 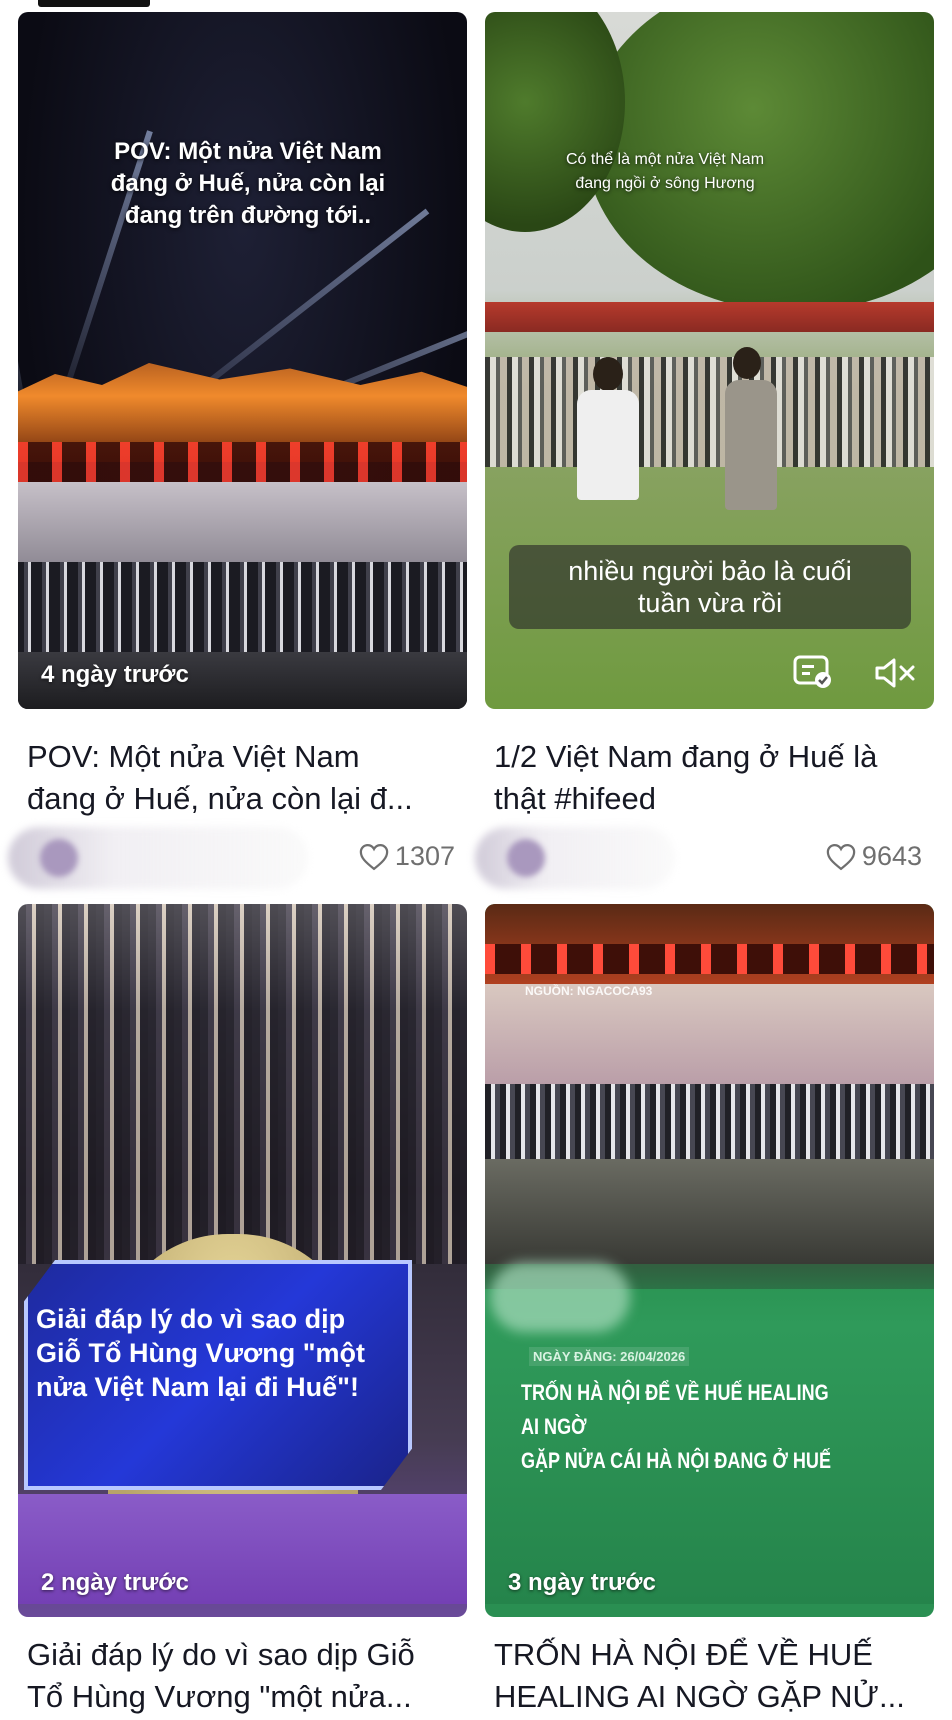 What do you see at coordinates (575, 858) in the screenshot?
I see `author-blurred` at bounding box center [575, 858].